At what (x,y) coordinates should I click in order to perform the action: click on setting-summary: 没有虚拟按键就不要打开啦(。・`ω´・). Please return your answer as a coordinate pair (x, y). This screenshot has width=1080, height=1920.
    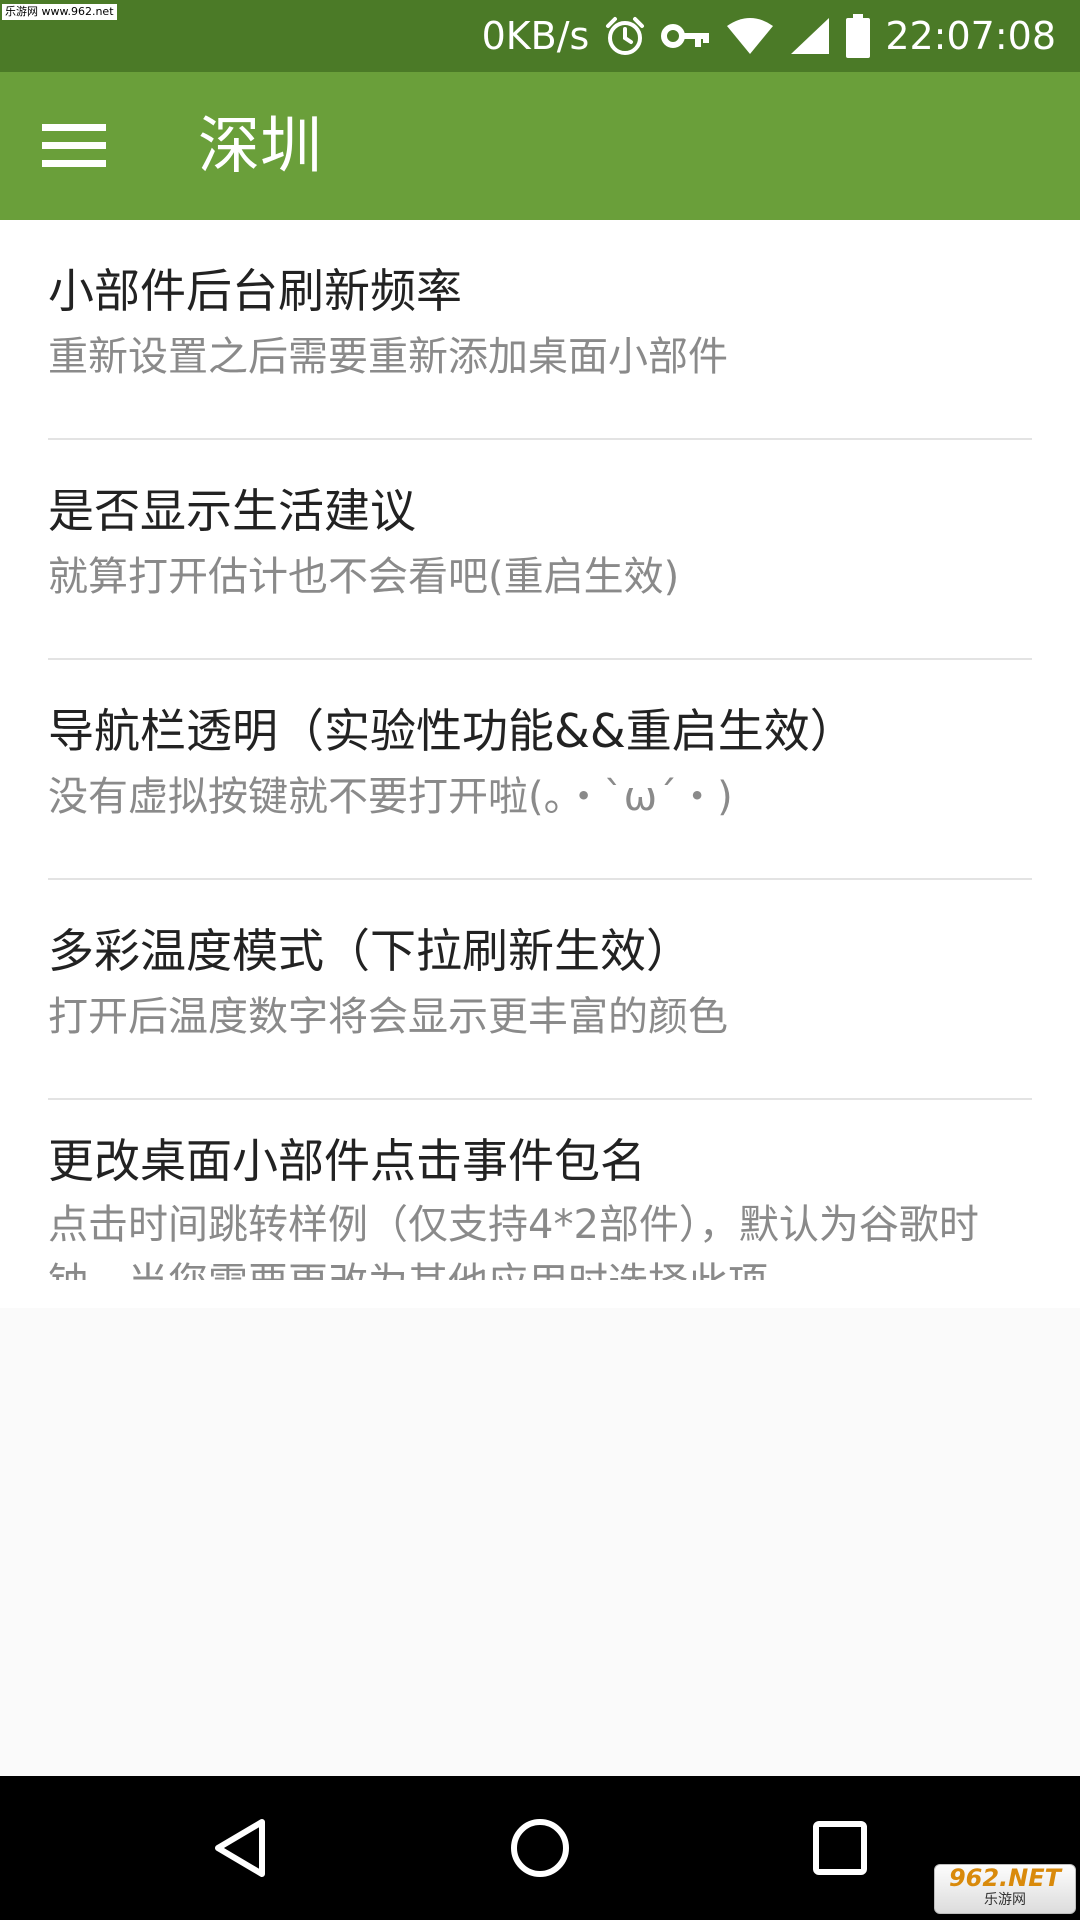
    Looking at the image, I should click on (390, 797).